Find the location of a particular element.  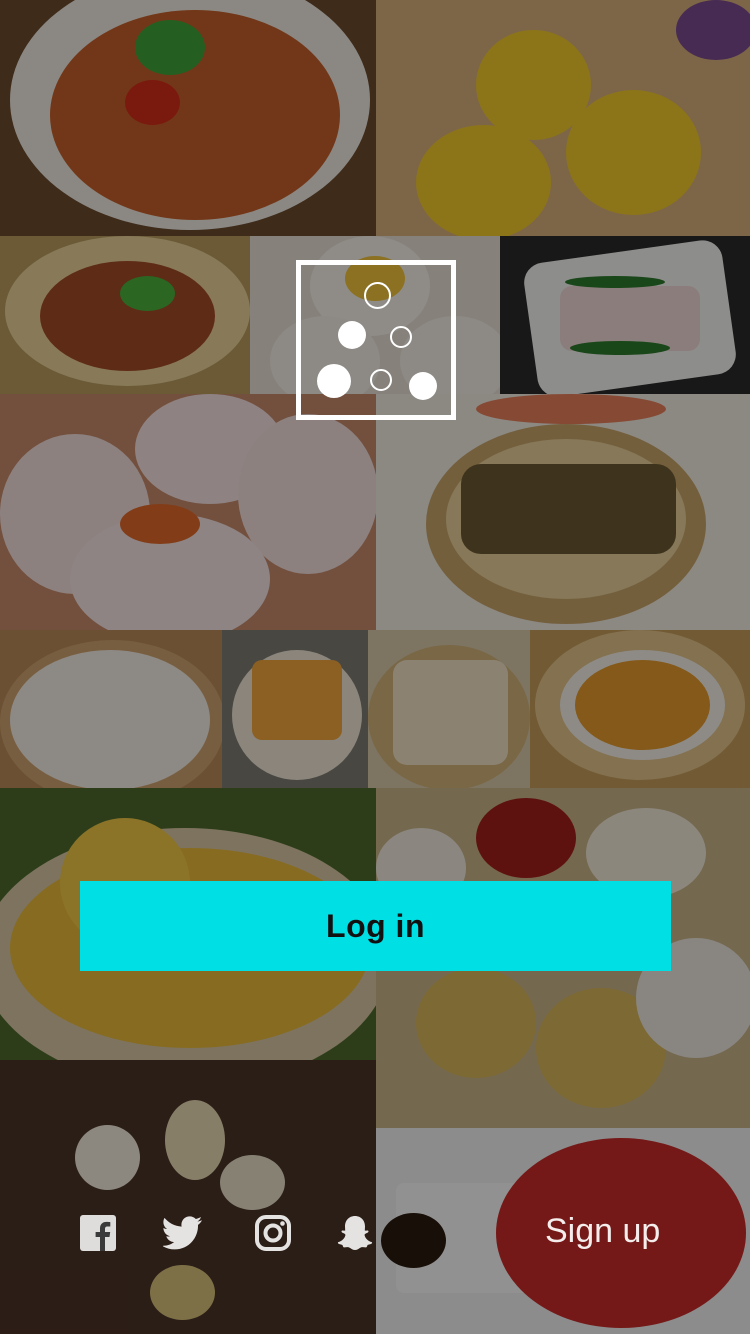

facebook-icon is located at coordinates (98, 1233).